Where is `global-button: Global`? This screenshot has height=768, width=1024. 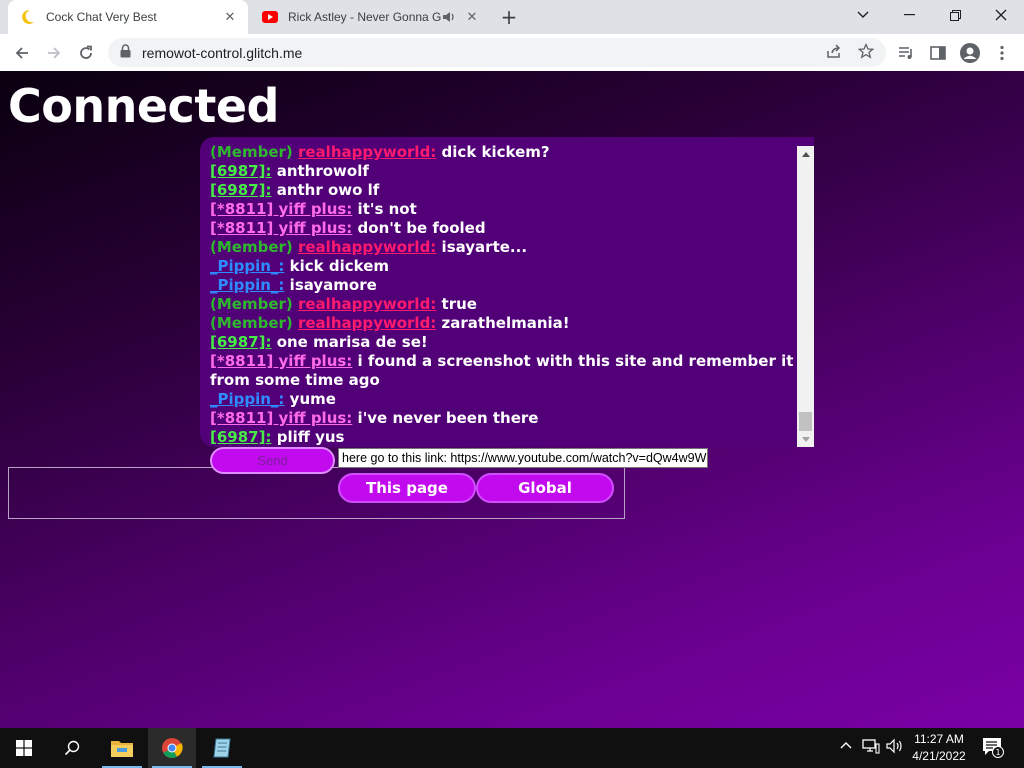
global-button: Global is located at coordinates (545, 488).